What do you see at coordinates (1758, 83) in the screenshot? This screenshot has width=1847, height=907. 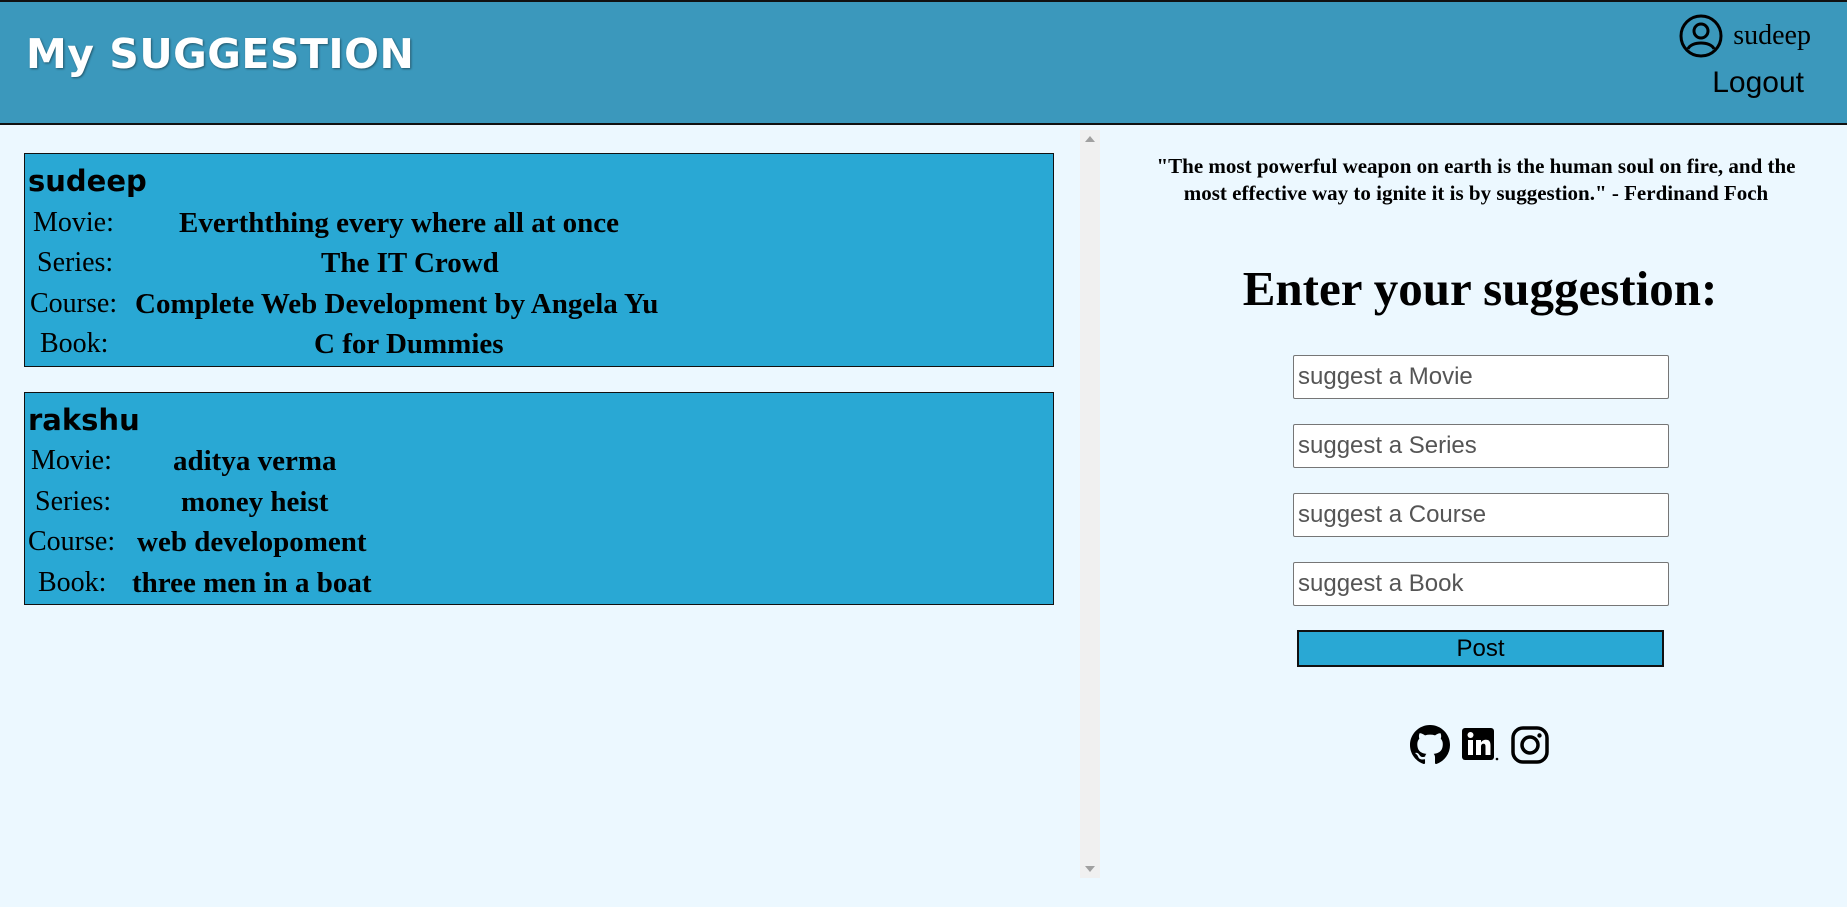 I see `logout-link: Logout` at bounding box center [1758, 83].